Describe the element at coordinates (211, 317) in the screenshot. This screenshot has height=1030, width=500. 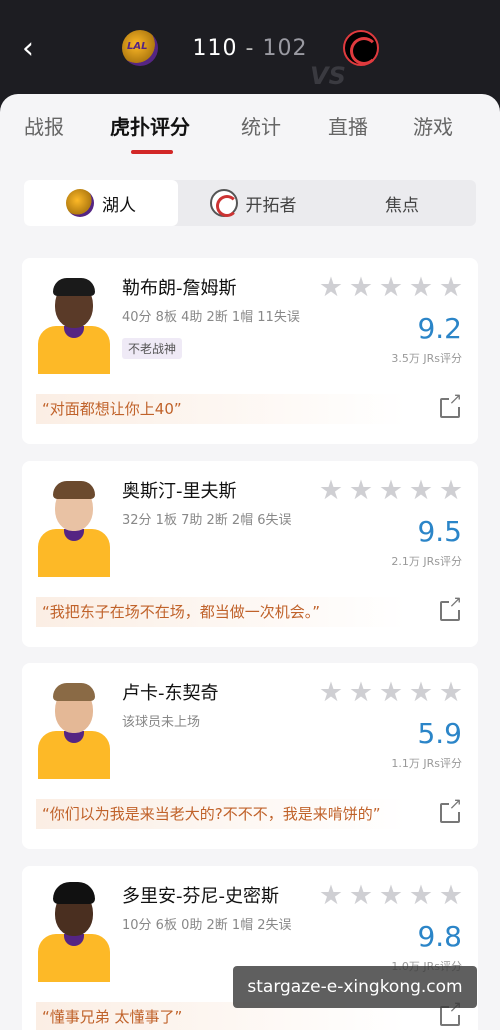
I see `player-stats: 40分 8板 4助 2断 1帽 11失误` at that location.